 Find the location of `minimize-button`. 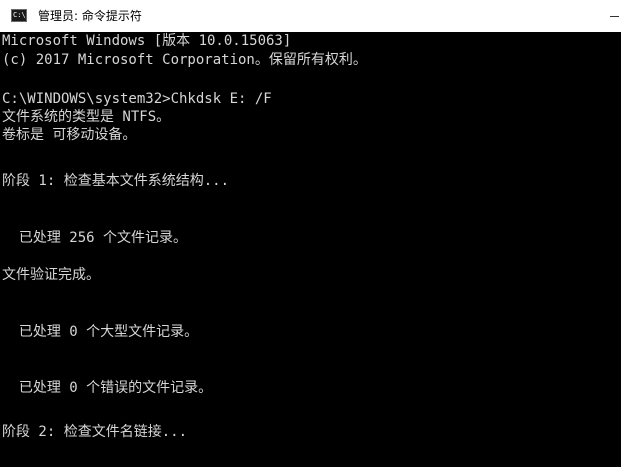

minimize-button is located at coordinates (611, 16).